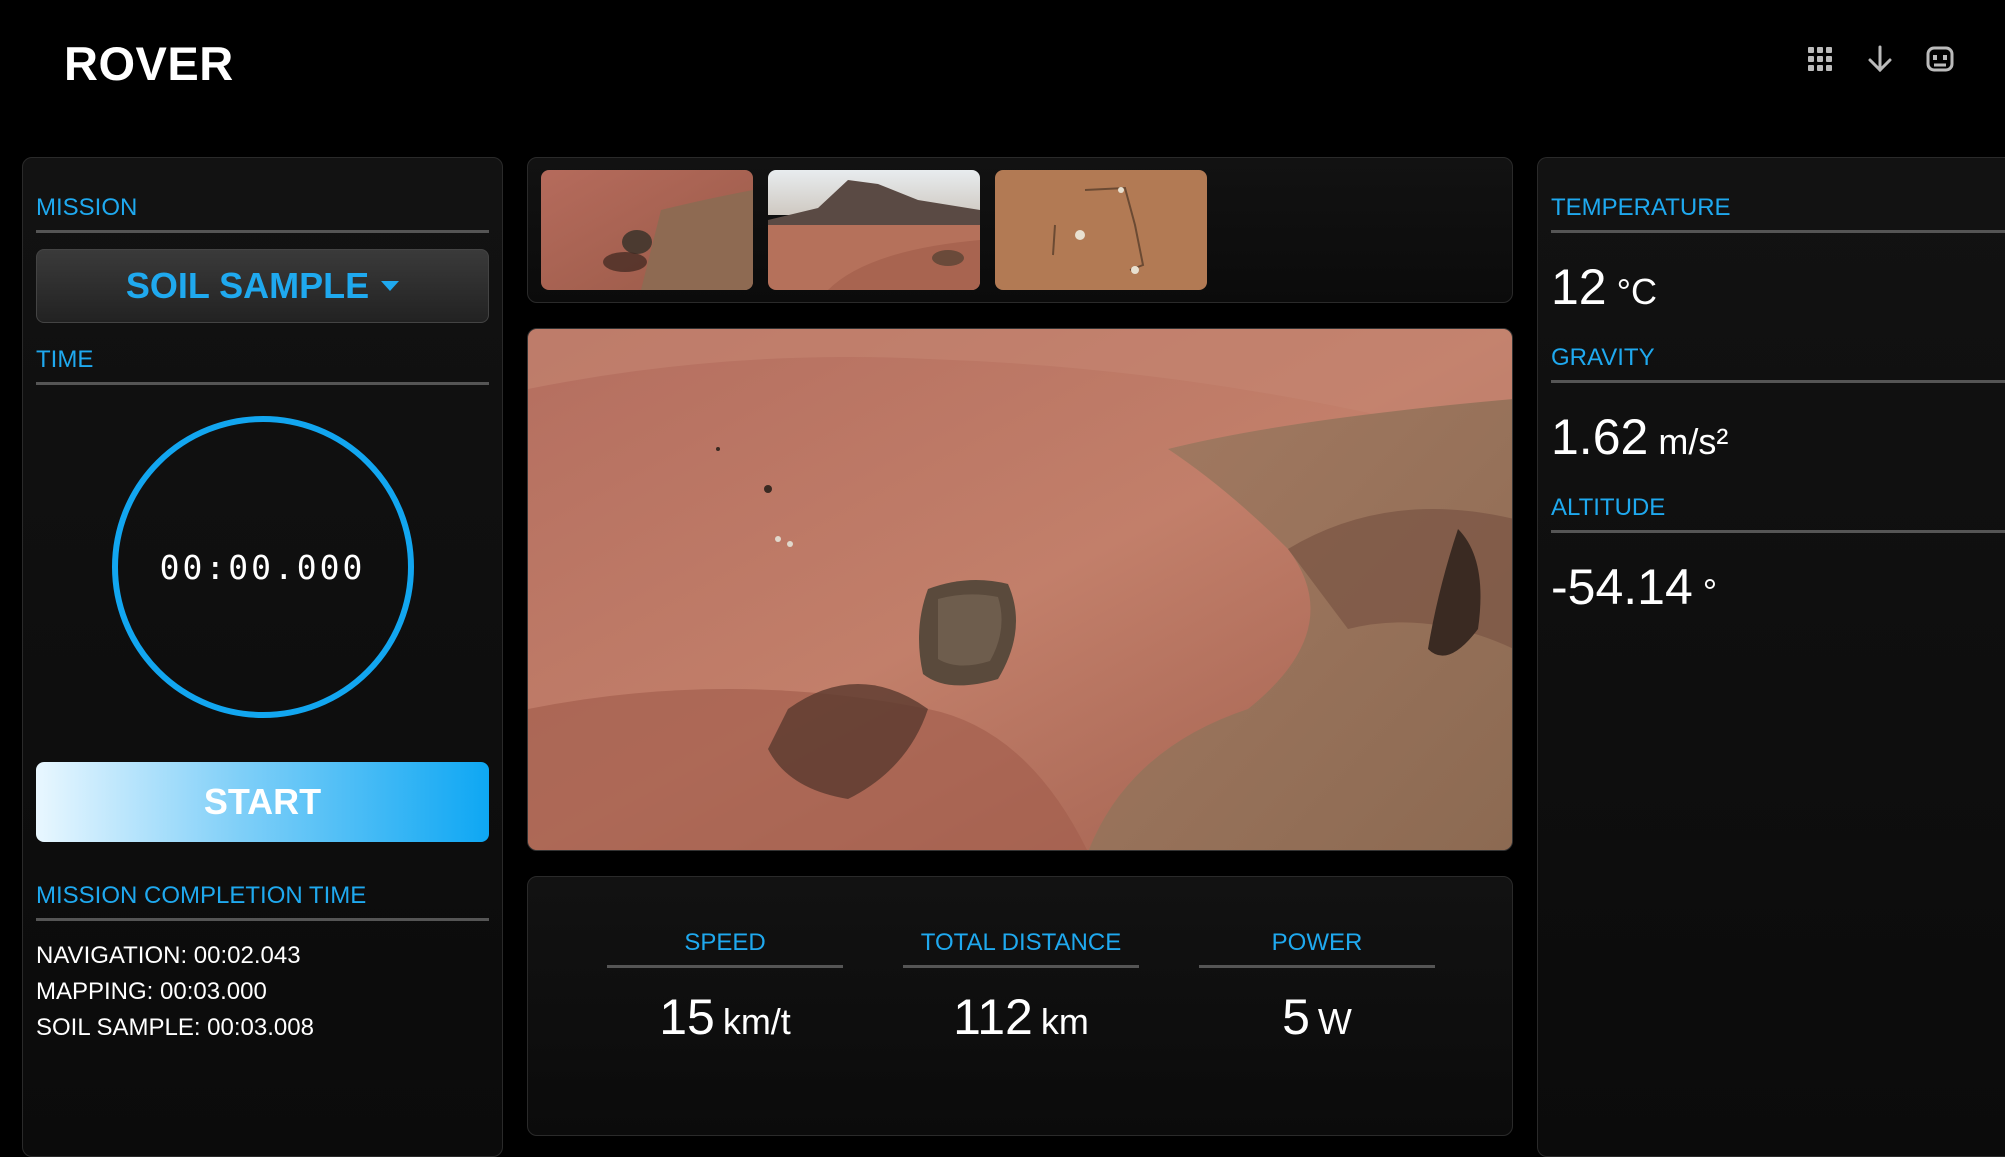 The image size is (2005, 1157). I want to click on thumbnail-landscape, so click(874, 230).